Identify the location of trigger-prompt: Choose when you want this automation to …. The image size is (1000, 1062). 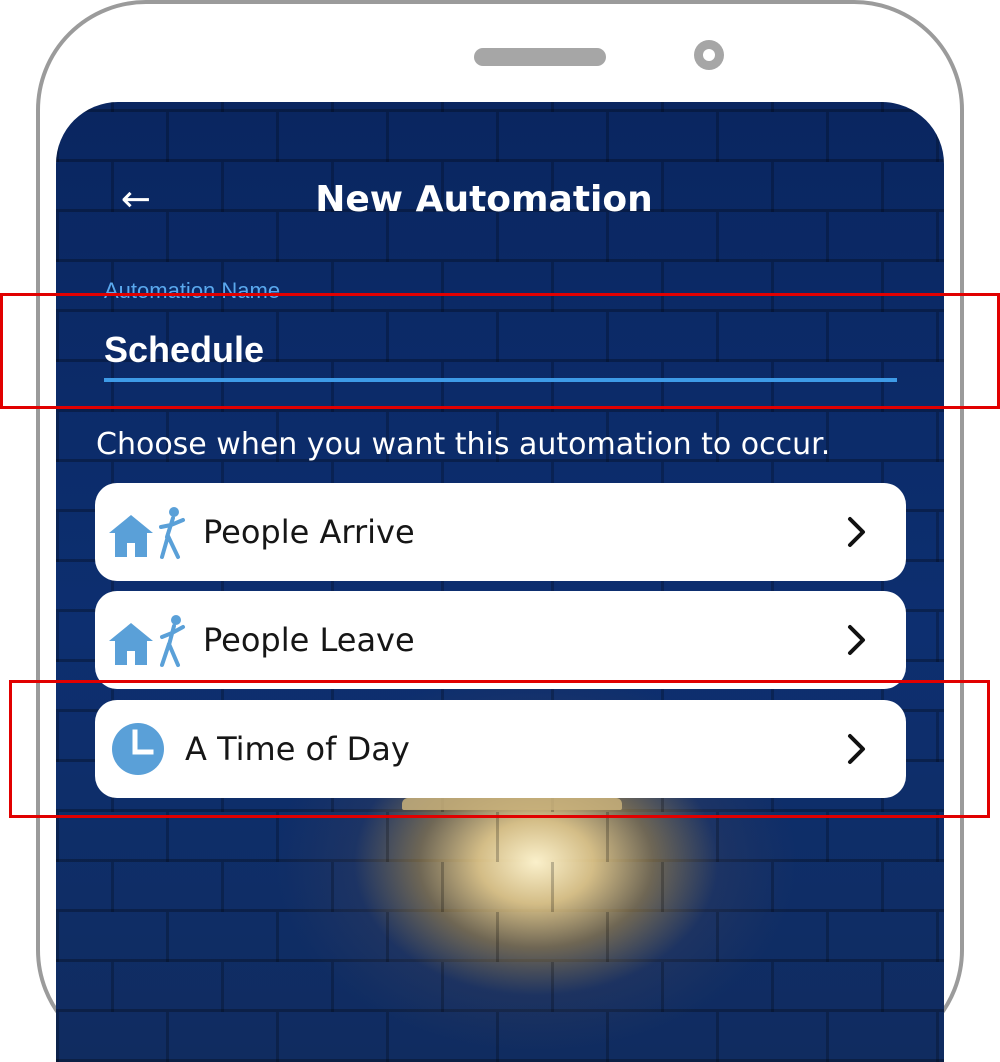
(463, 444).